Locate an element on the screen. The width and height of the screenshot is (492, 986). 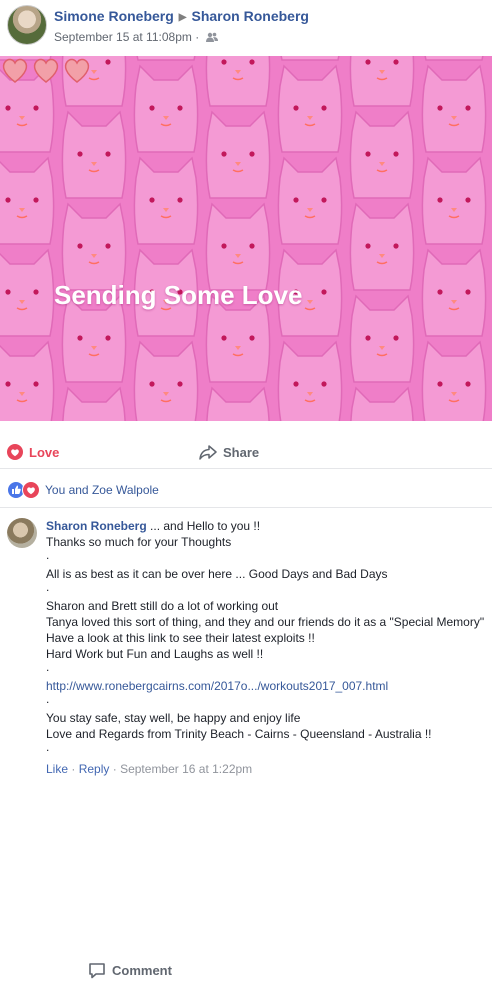
comment-reply-link: Reply is located at coordinates (94, 769).